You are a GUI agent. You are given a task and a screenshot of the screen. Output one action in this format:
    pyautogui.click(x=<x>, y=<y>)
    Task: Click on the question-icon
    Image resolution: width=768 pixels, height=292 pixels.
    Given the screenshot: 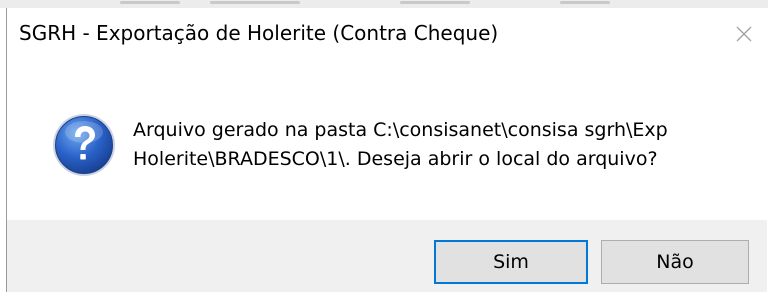 What is the action you would take?
    pyautogui.click(x=84, y=145)
    